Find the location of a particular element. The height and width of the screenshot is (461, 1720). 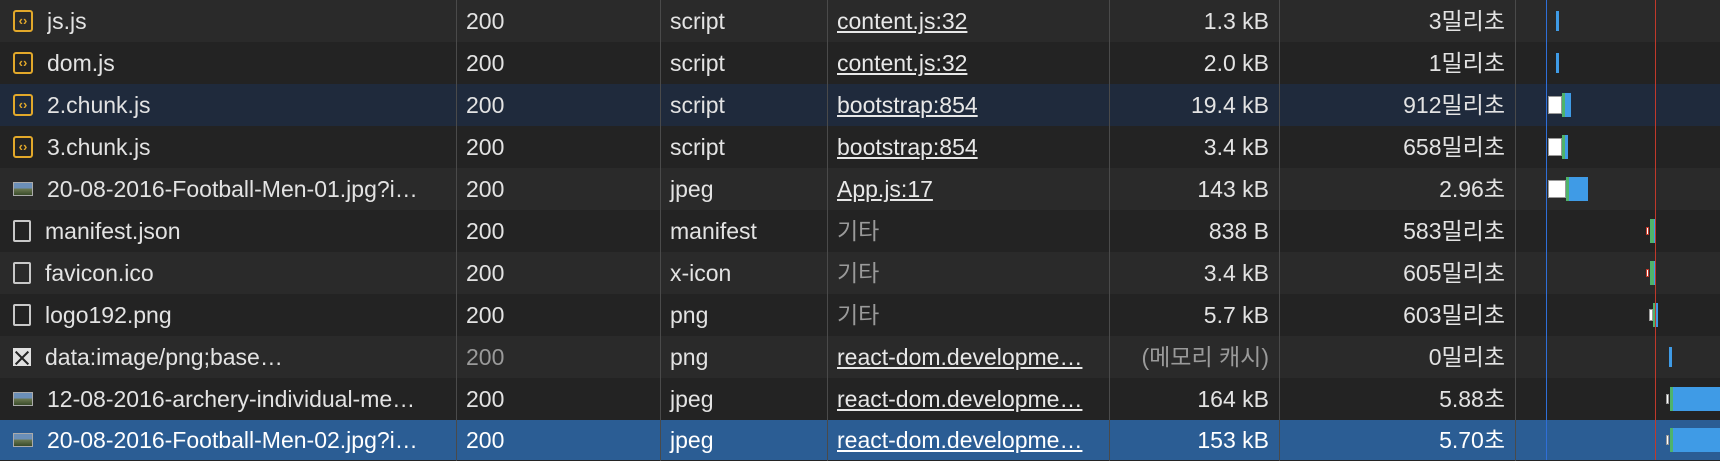

size-cell: 5.7 kB is located at coordinates (1195, 315).